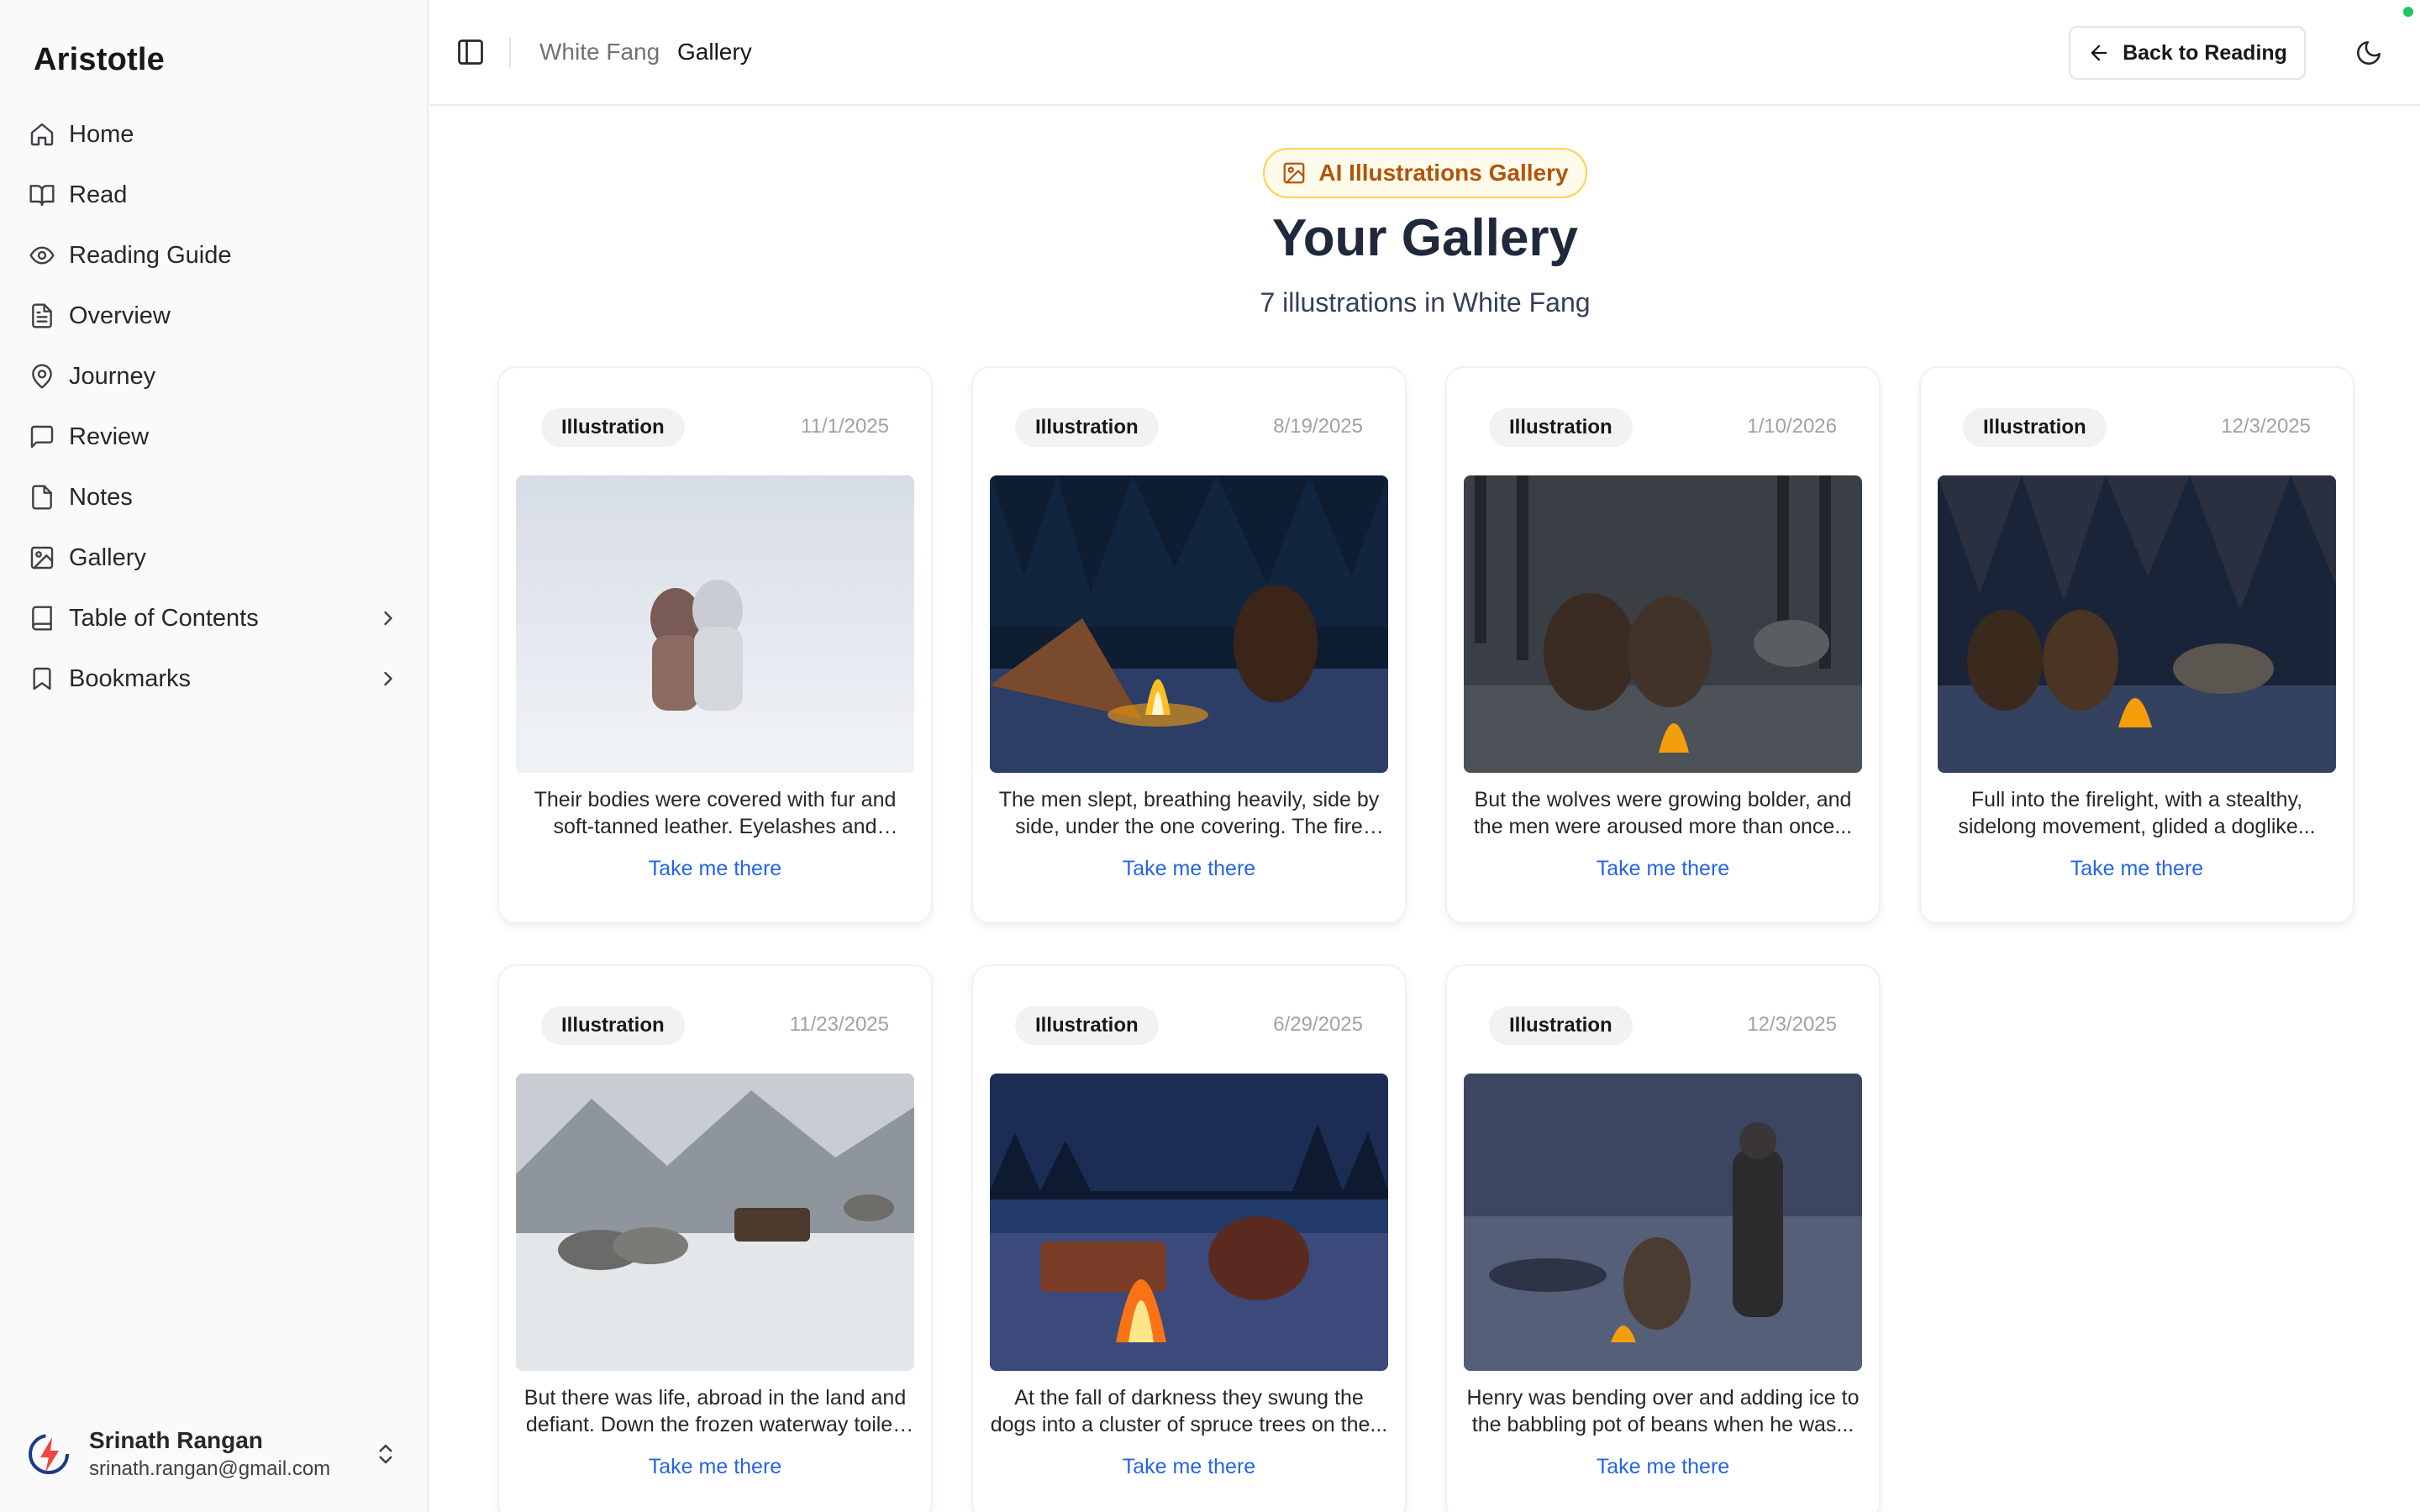 The width and height of the screenshot is (2420, 1512). I want to click on sidebar-item-table-of-contents: Table of Contents, so click(214, 618).